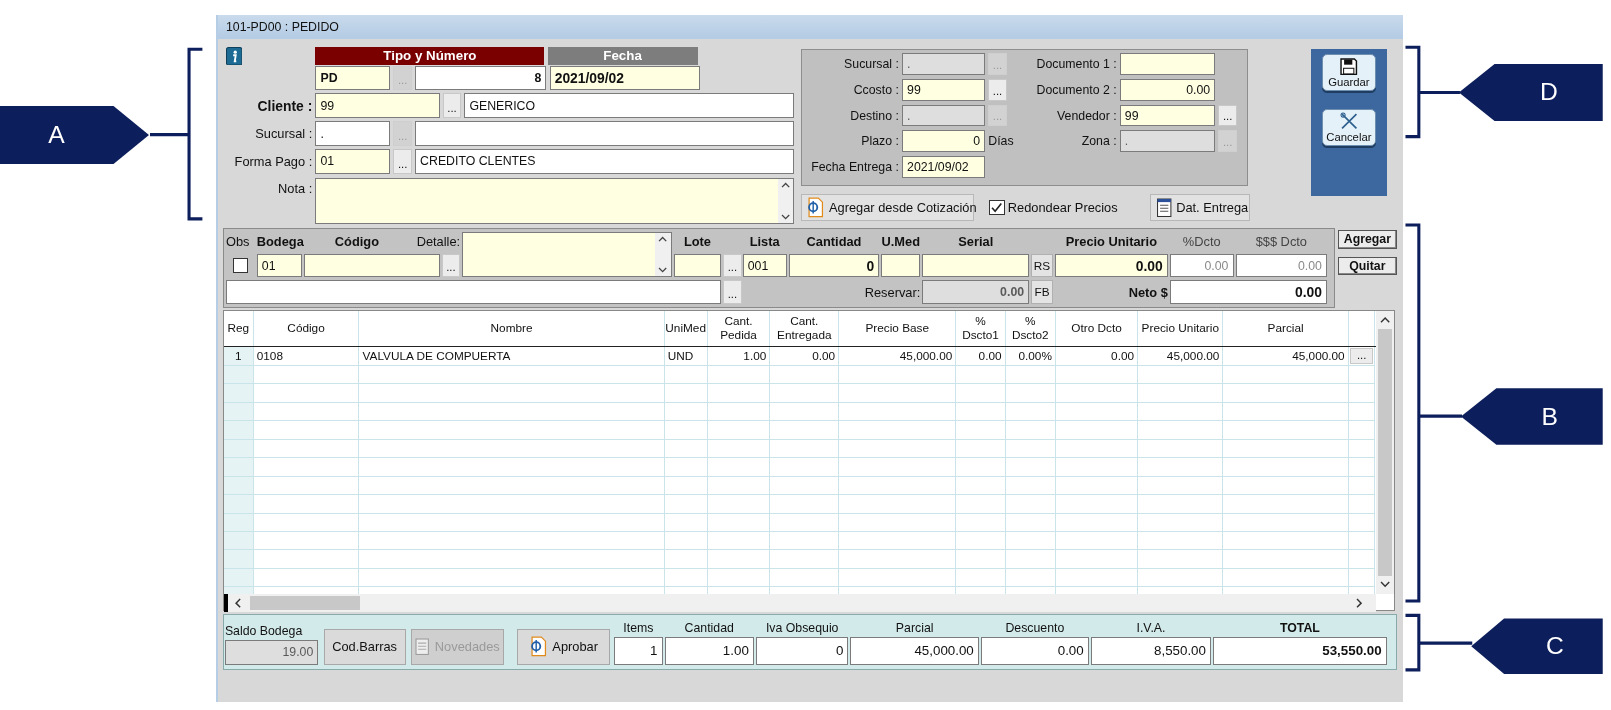 Image resolution: width=1611 pixels, height=710 pixels. Describe the element at coordinates (1111, 241) in the screenshot. I see `column-label: Precio Unitario` at that location.